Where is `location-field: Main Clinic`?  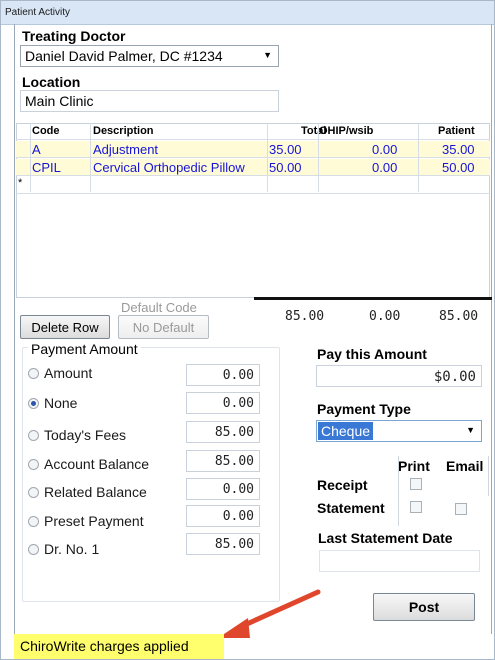 location-field: Main Clinic is located at coordinates (149, 101).